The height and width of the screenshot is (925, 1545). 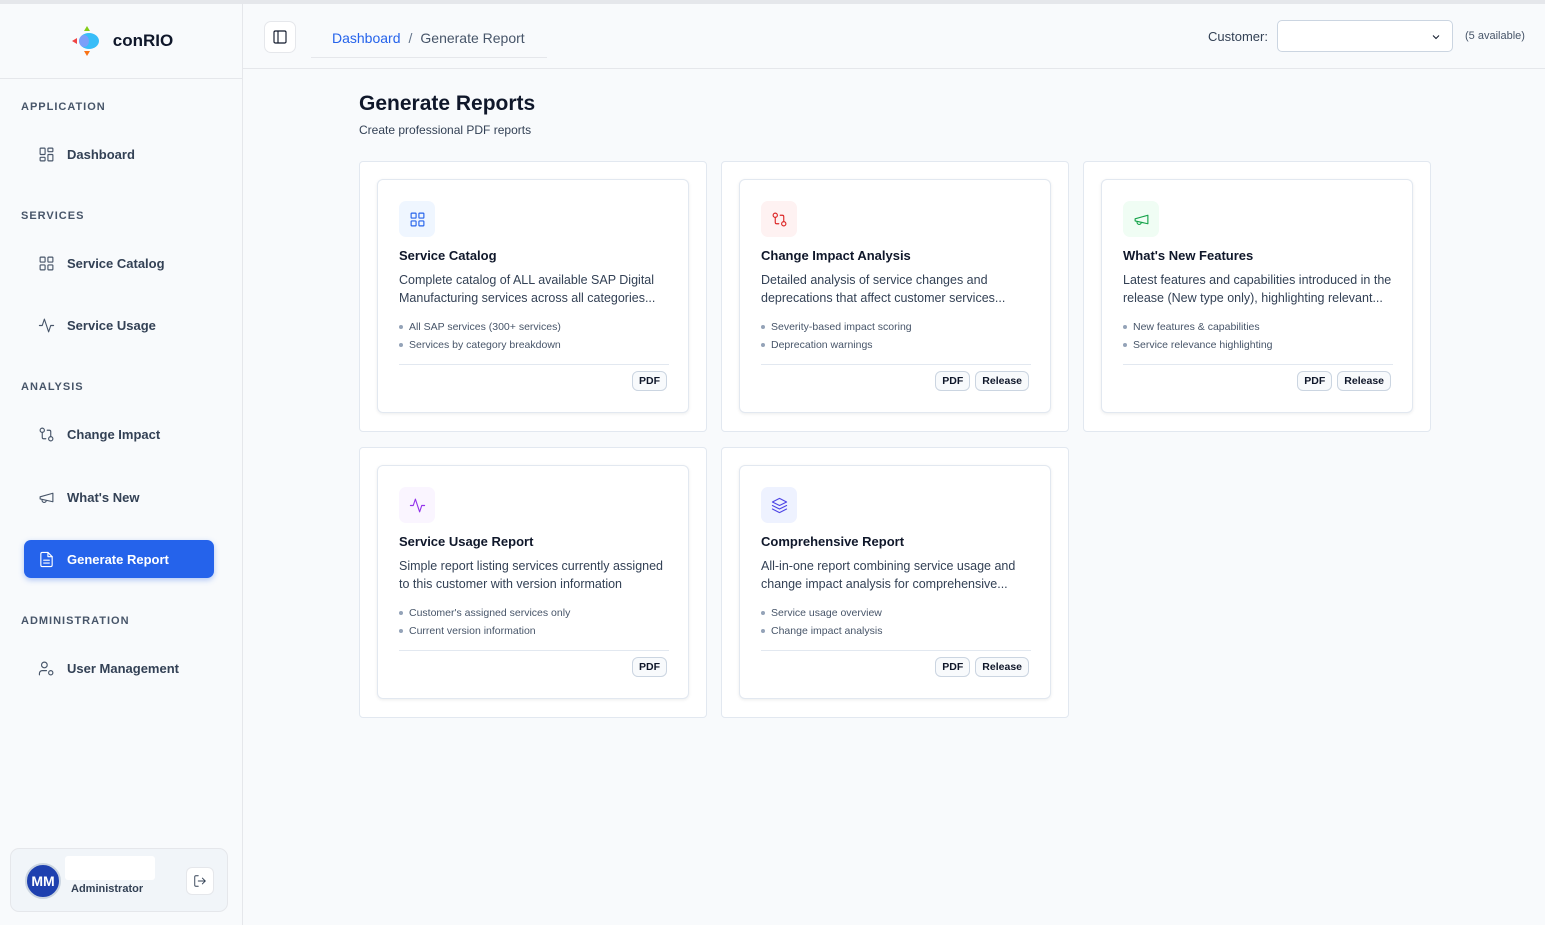 What do you see at coordinates (1365, 36) in the screenshot?
I see `customer-select` at bounding box center [1365, 36].